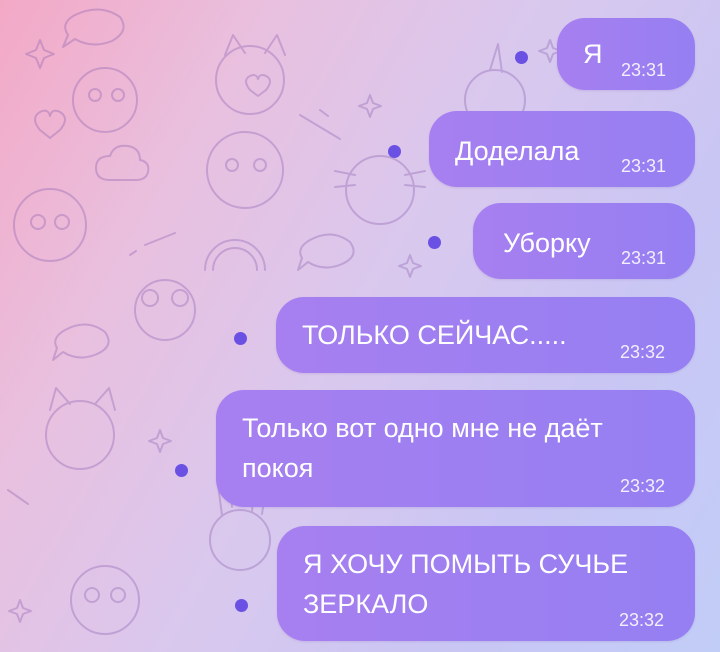 The image size is (720, 652). Describe the element at coordinates (547, 243) in the screenshot. I see `message-text: Уборку` at that location.